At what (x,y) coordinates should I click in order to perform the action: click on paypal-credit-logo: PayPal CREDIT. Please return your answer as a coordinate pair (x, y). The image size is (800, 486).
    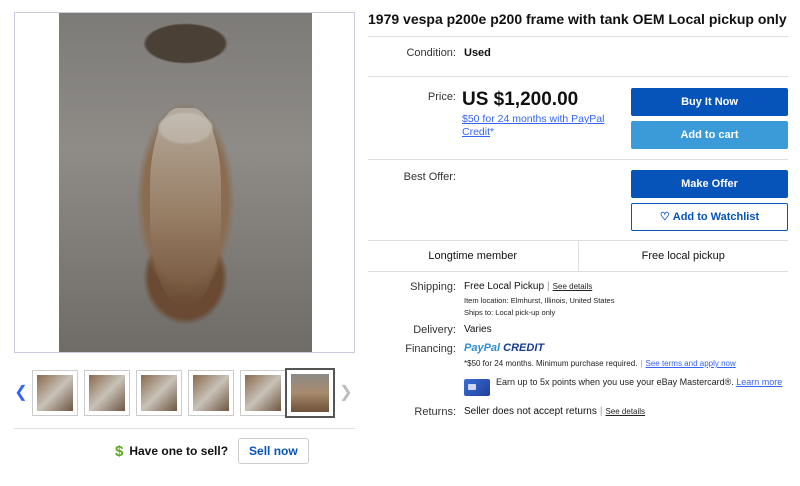
    Looking at the image, I should click on (504, 348).